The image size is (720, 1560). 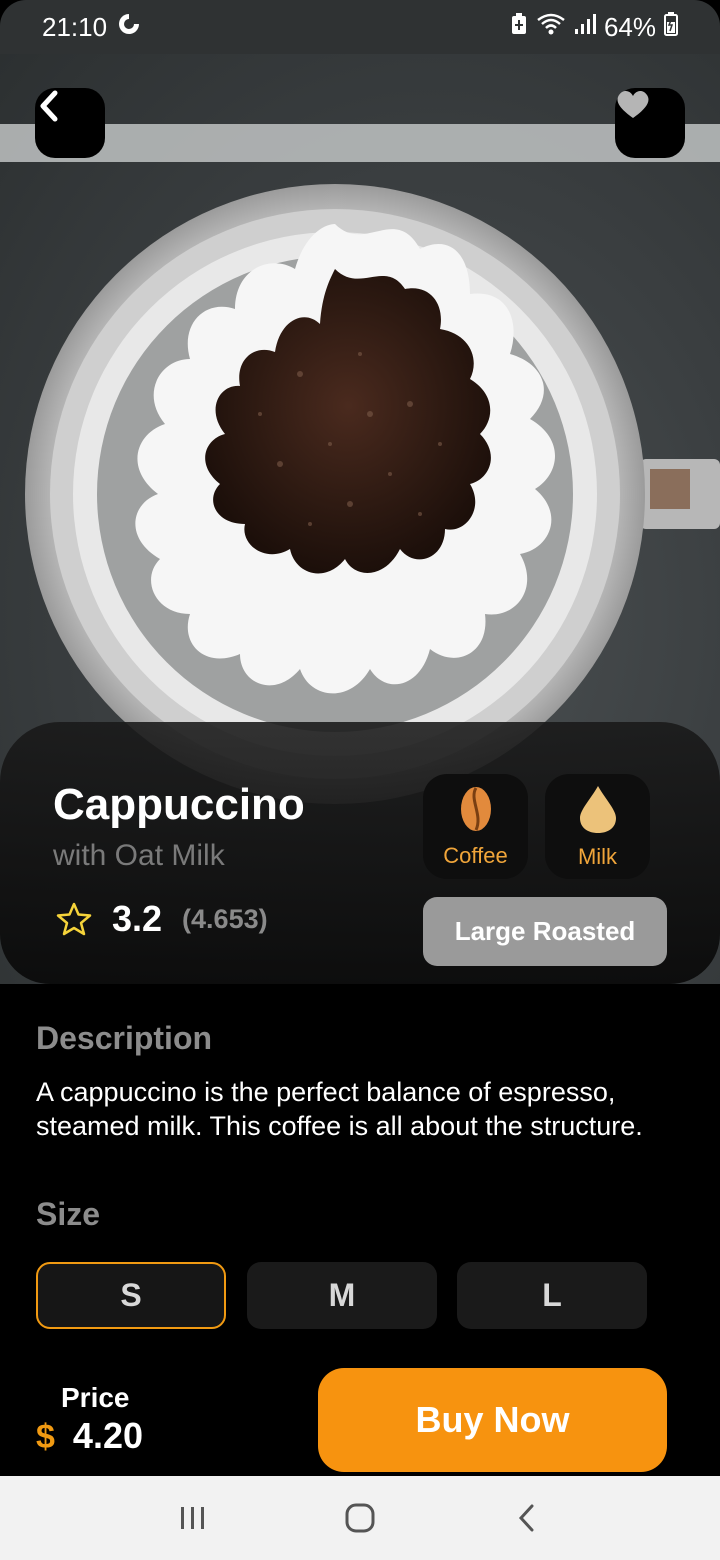 I want to click on system-nav-bar, so click(x=360, y=1518).